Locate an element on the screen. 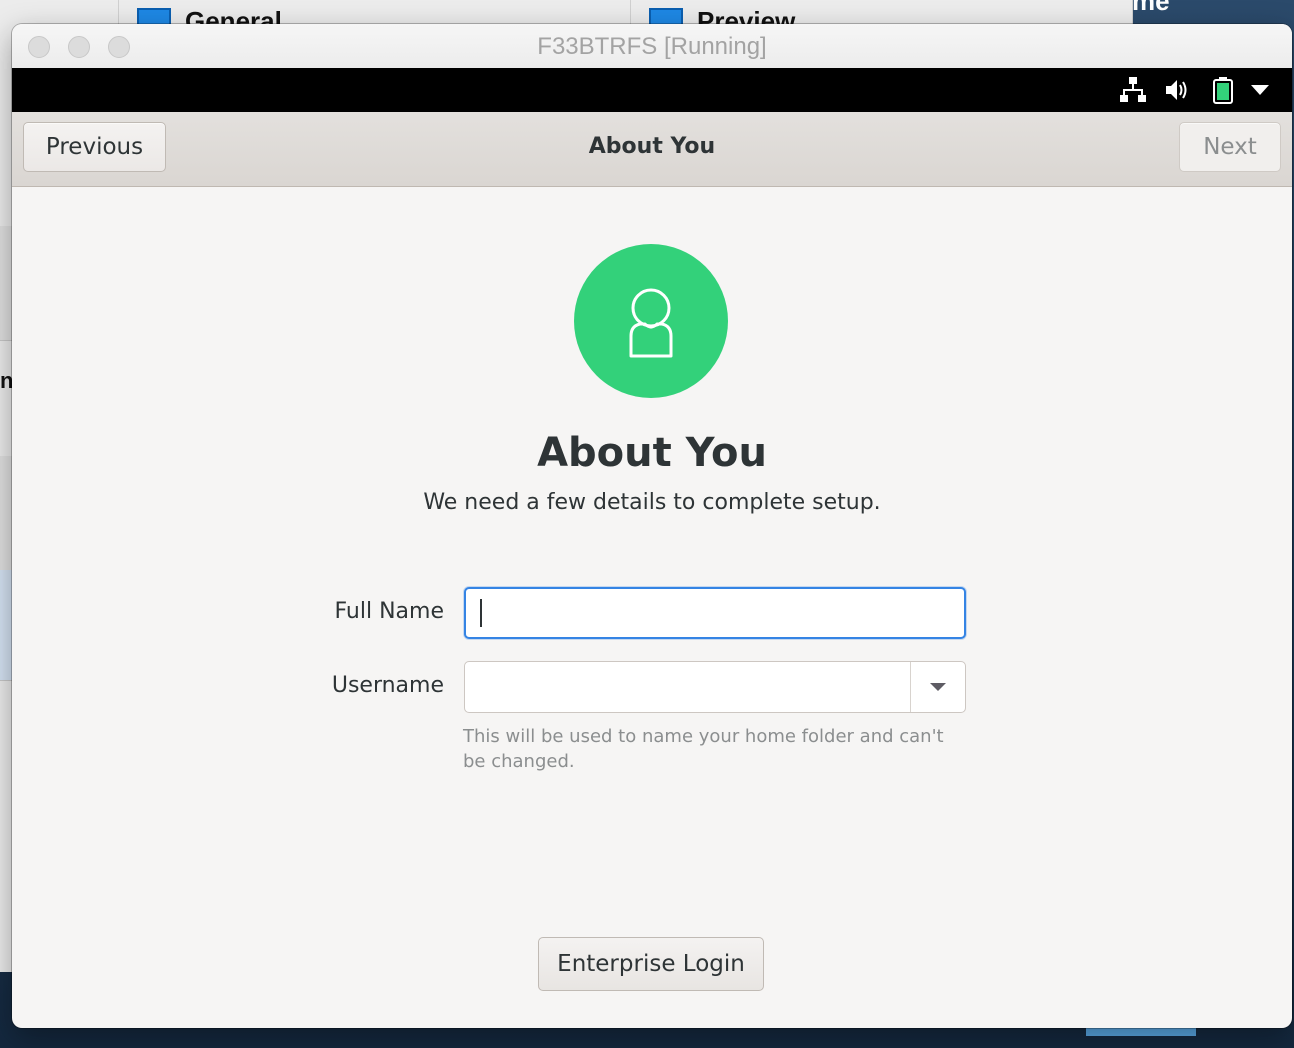  username-label: Username is located at coordinates (387, 685).